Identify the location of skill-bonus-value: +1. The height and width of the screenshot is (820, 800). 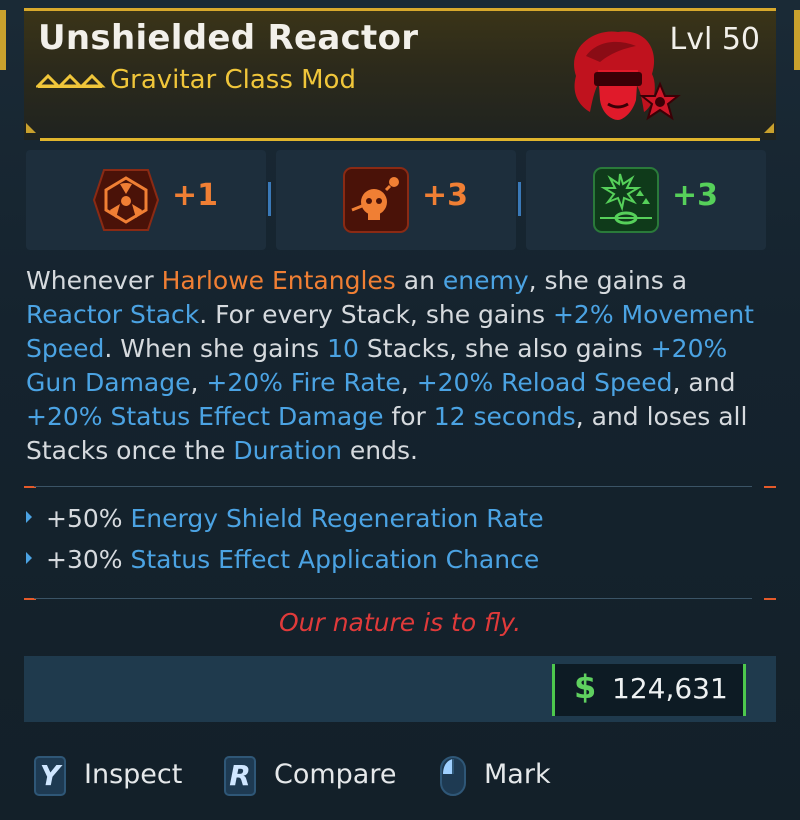
(195, 195).